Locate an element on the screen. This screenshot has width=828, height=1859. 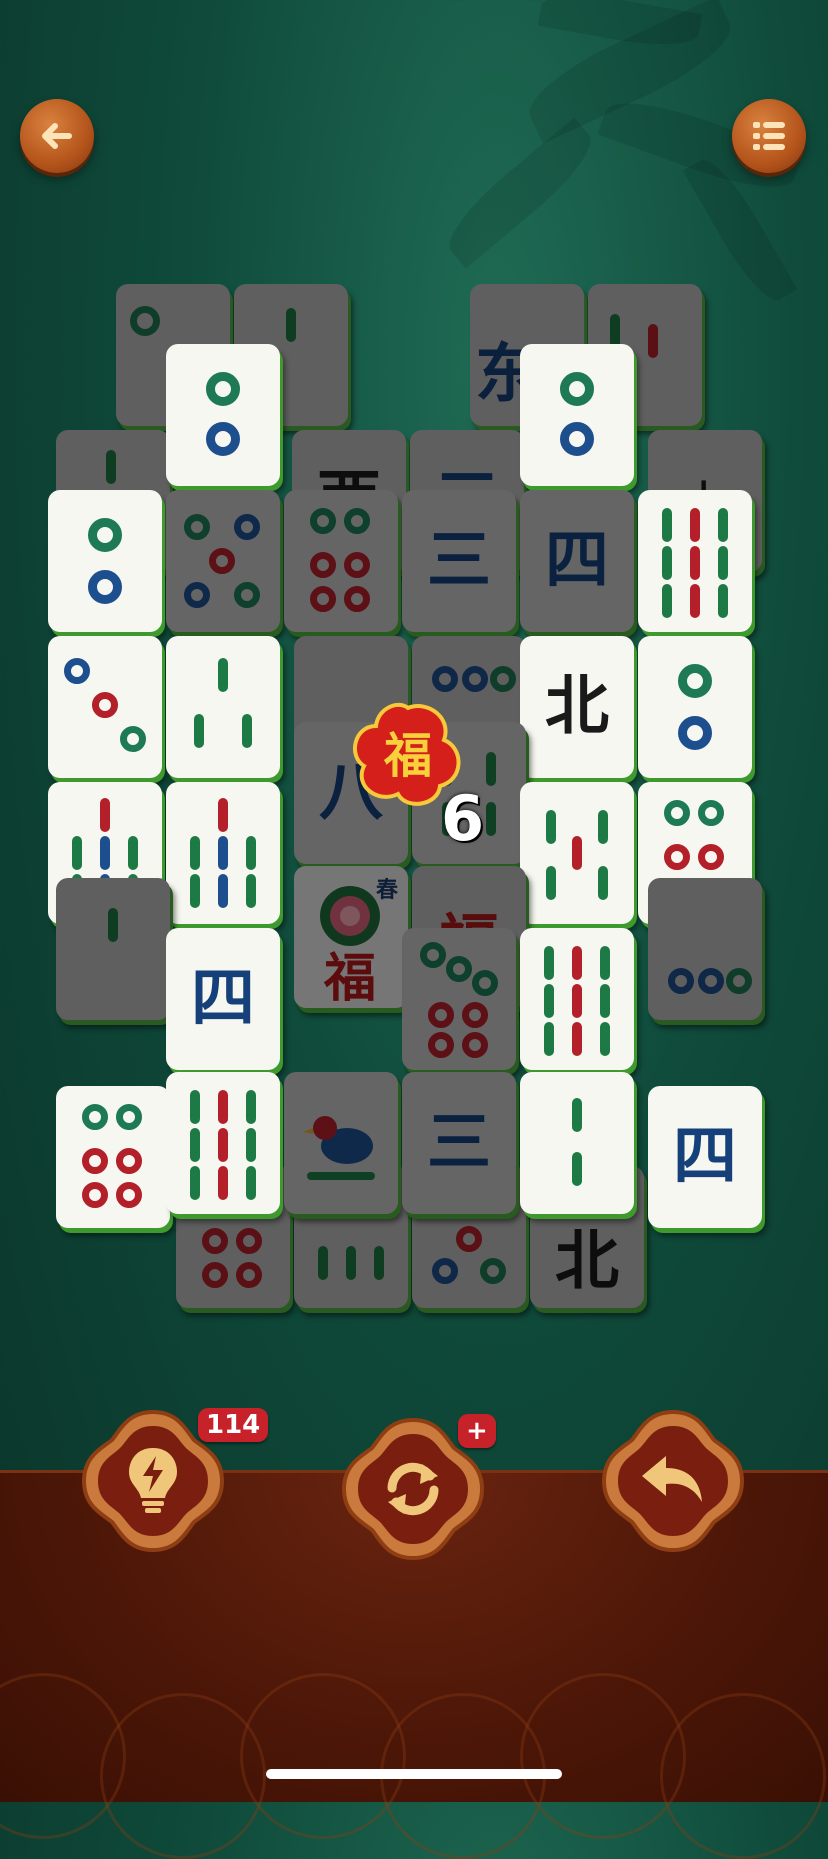
tile-spring-flower: 春 福 is located at coordinates (351, 937).